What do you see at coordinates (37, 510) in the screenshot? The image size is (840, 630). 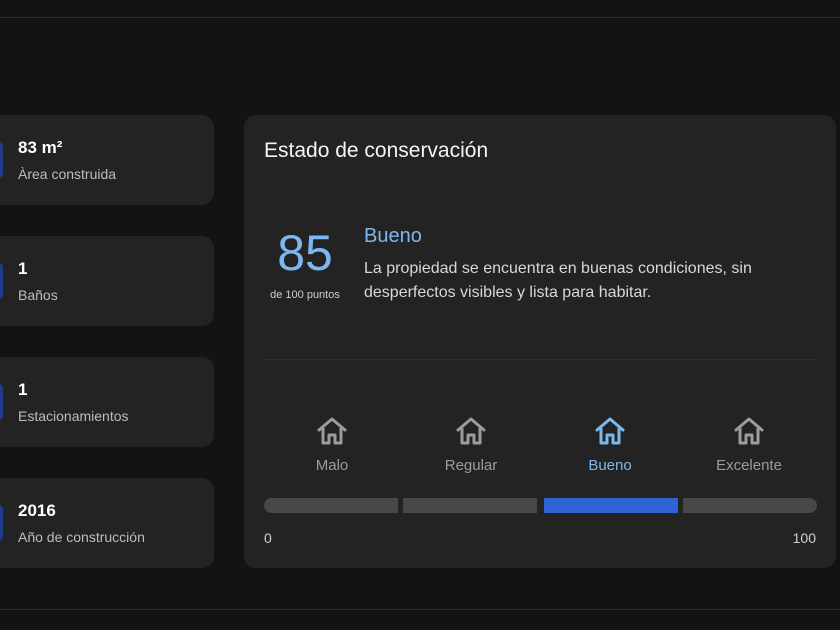 I see `stat-value: 2016` at bounding box center [37, 510].